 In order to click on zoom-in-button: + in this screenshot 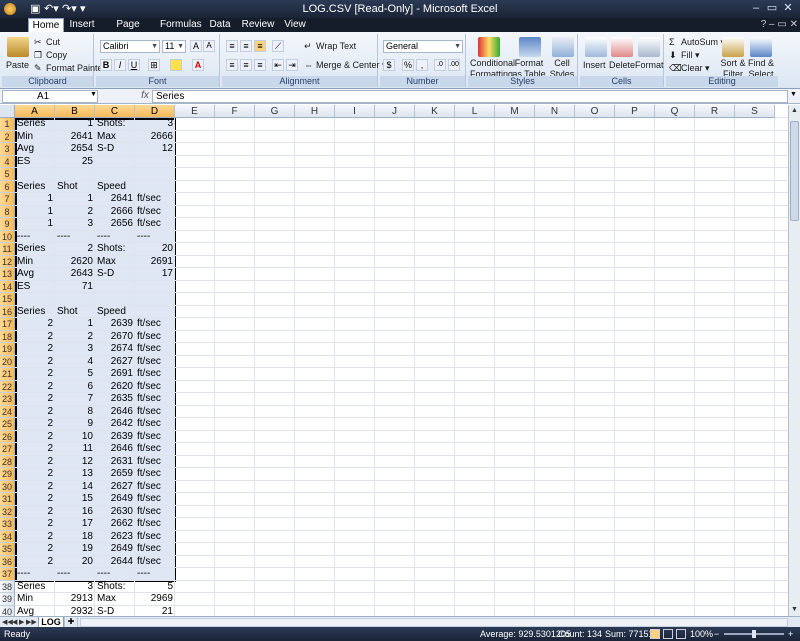, I will do `click(790, 634)`.